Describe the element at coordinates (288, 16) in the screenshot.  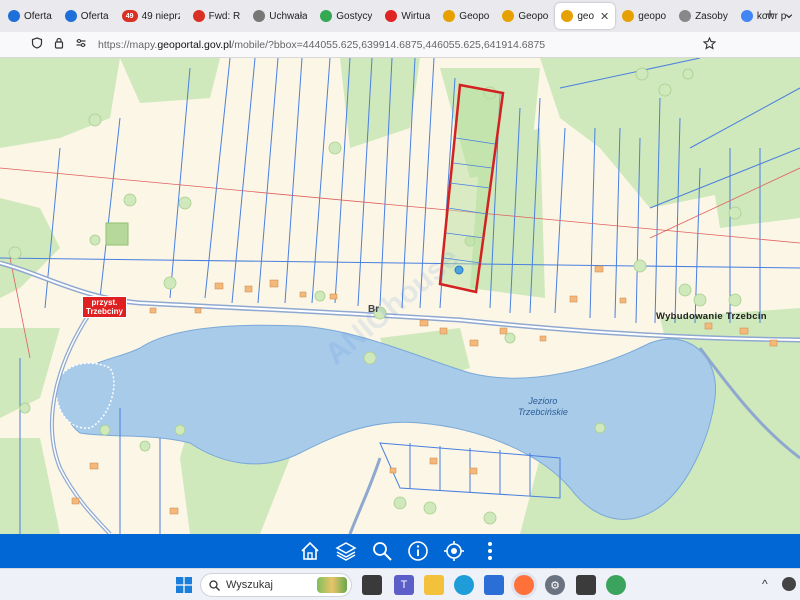
I see `tab-label: Uchwała Nr` at that location.